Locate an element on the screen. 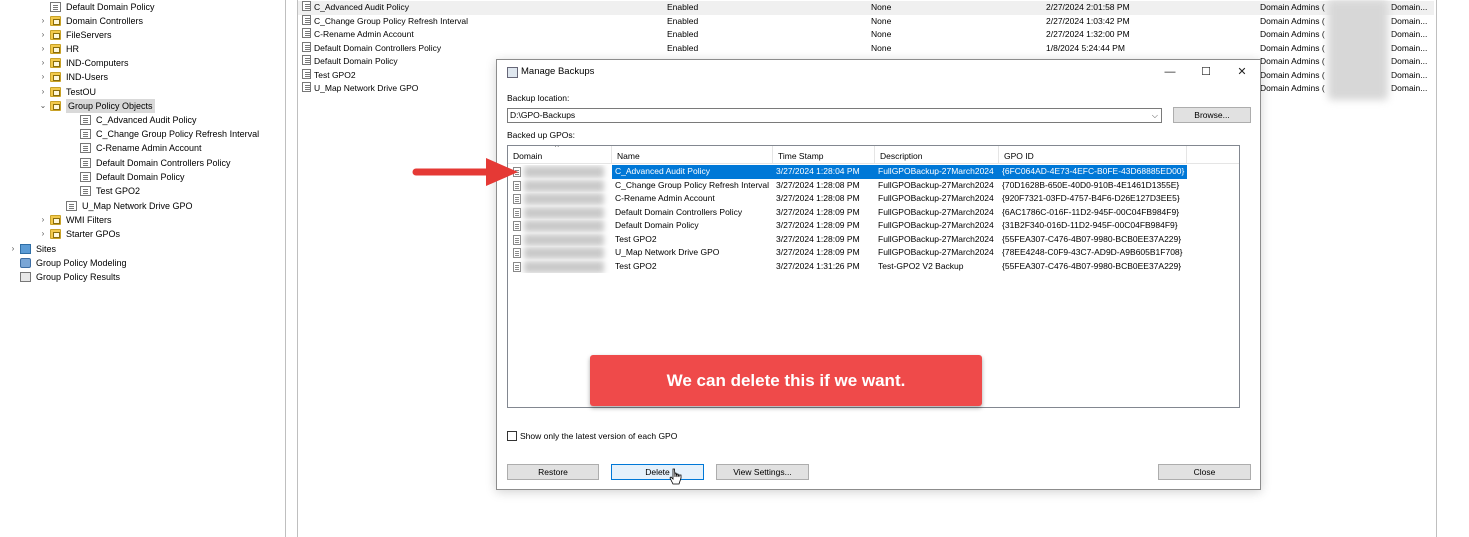 This screenshot has width=1469, height=537. col-name: Name is located at coordinates (692, 155).